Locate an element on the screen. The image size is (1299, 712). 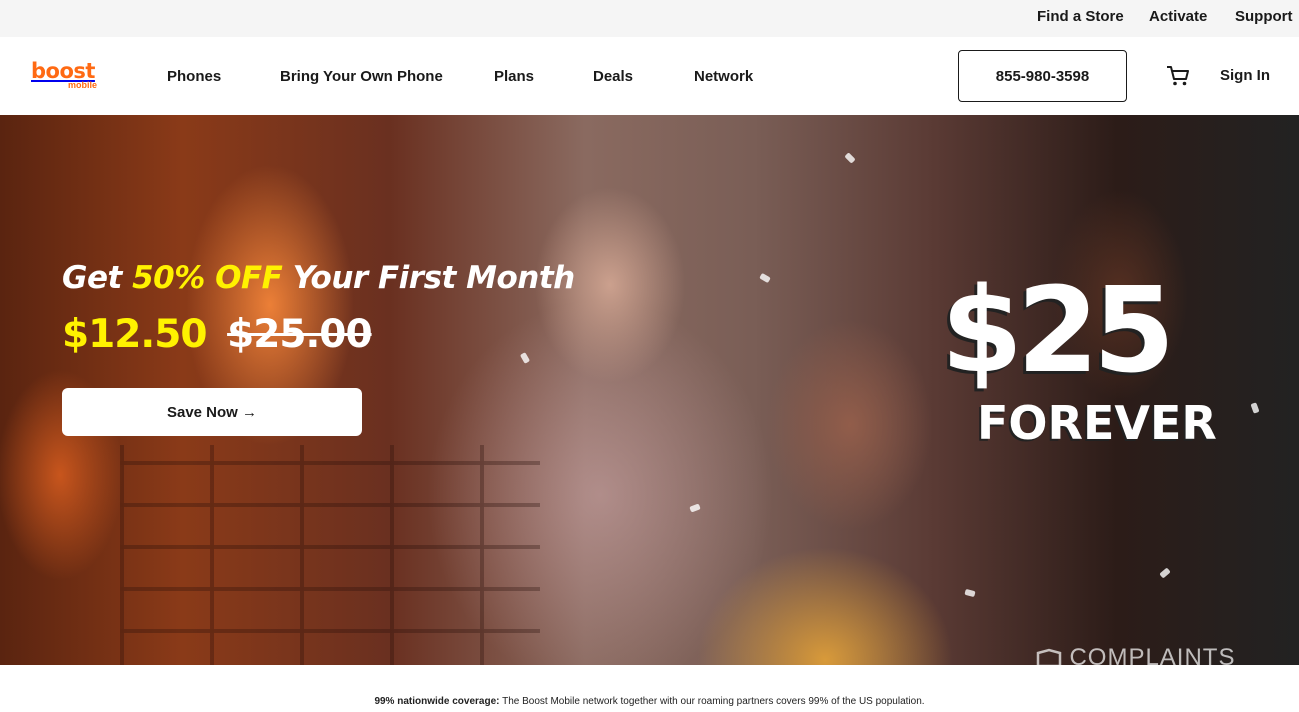
sign-in-link: Sign In is located at coordinates (1245, 75).